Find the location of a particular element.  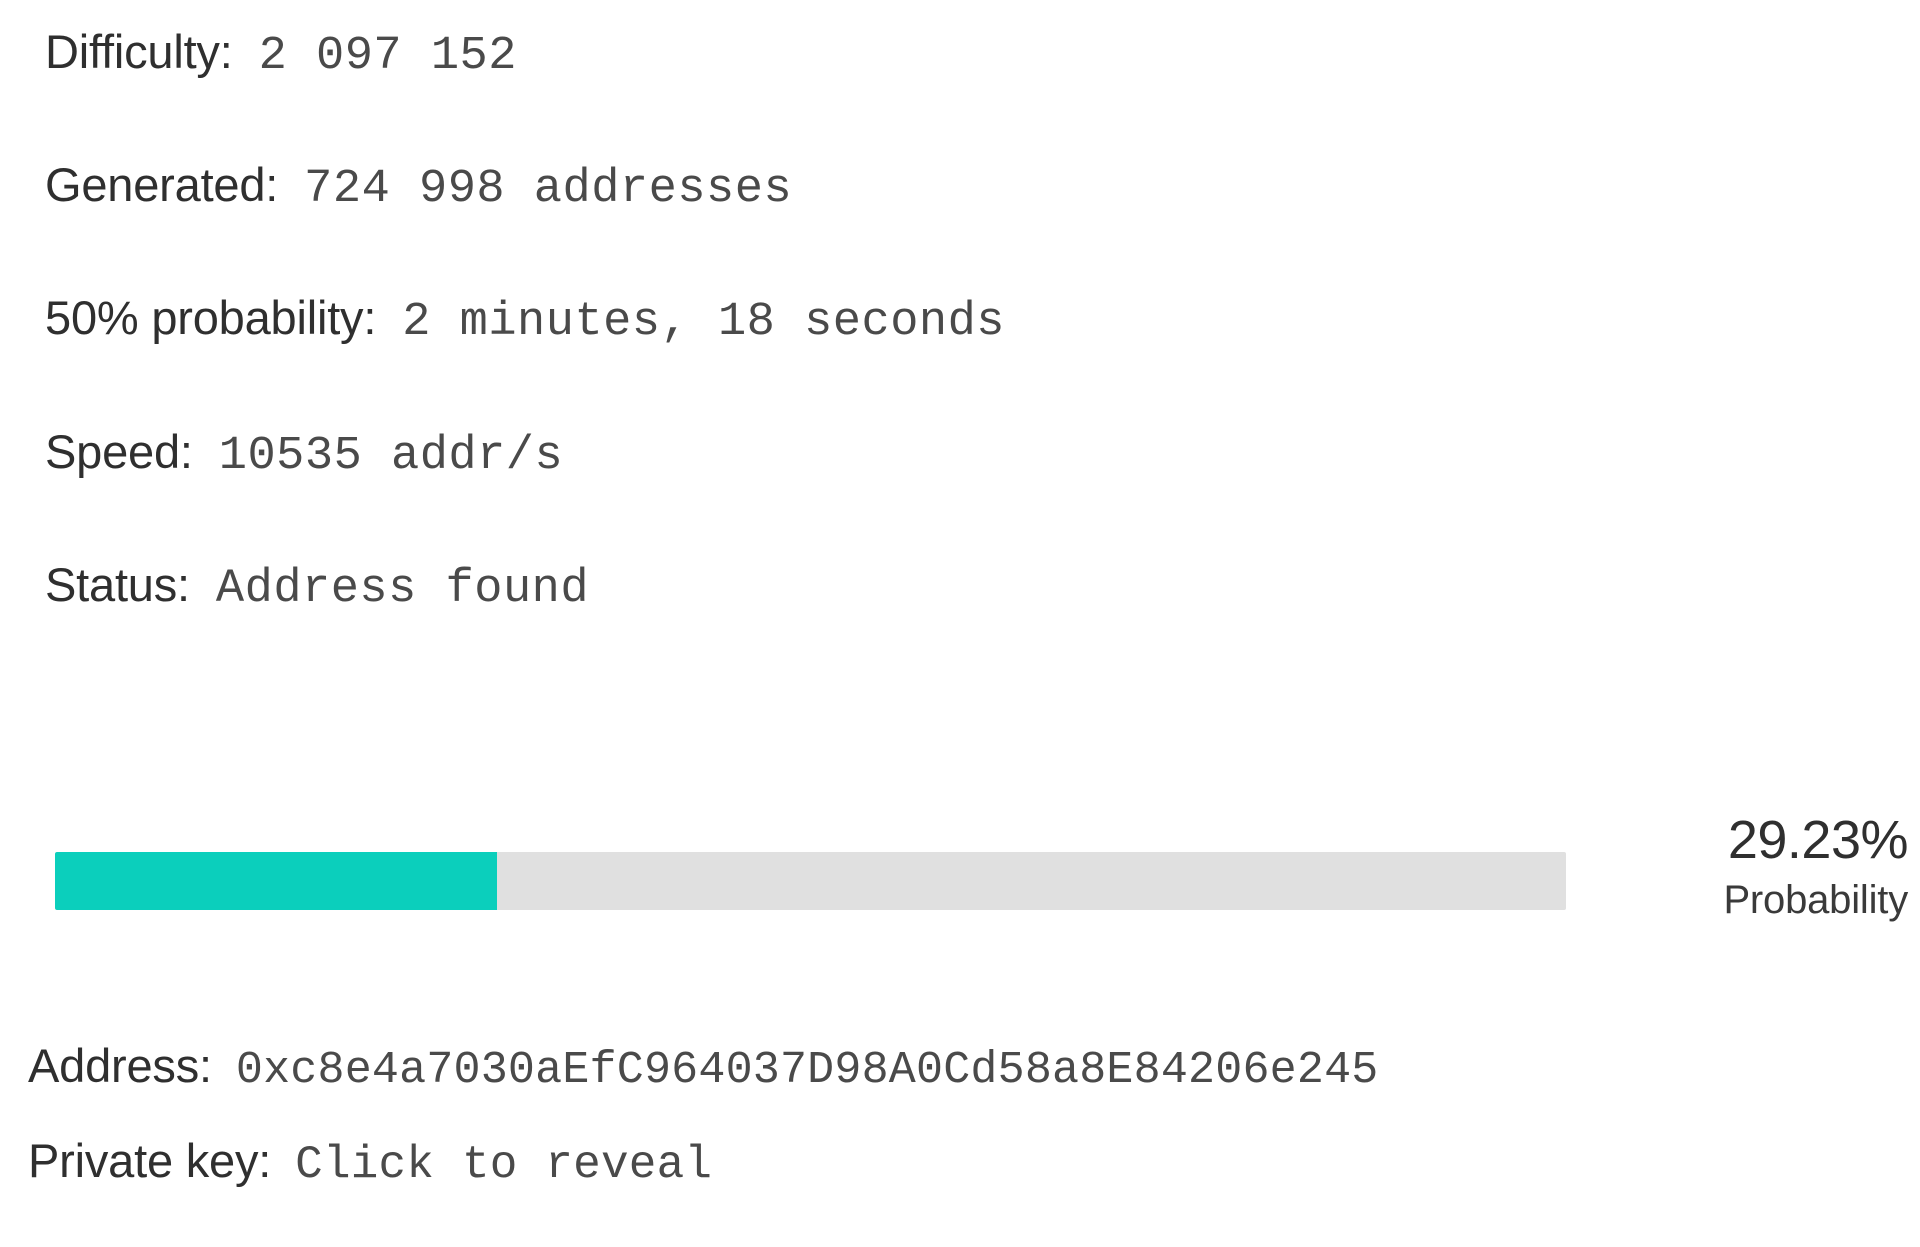

probability-readout: 29.23% Probability is located at coordinates (1738, 868).